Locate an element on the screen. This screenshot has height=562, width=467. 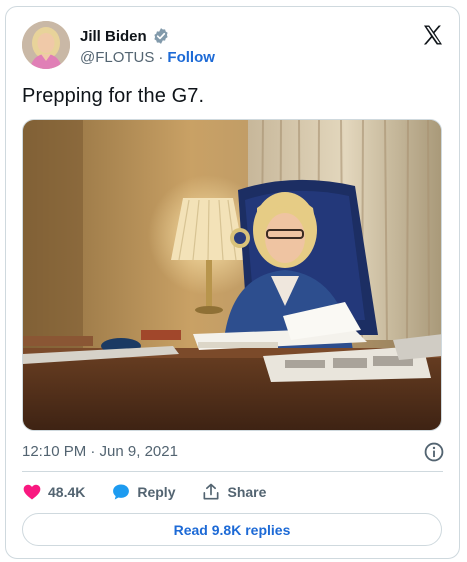
verified-badge-icon is located at coordinates (161, 36).